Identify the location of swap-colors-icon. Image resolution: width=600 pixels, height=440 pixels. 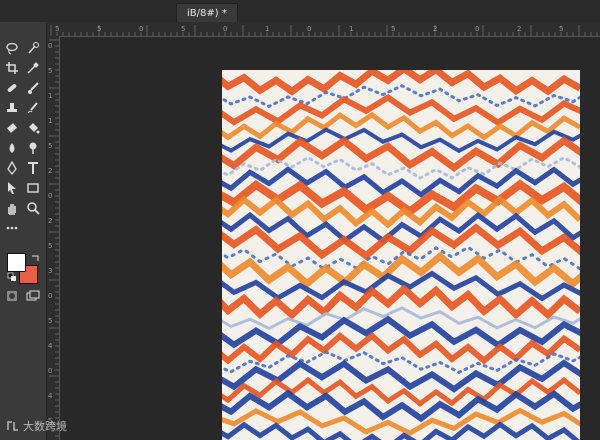
(35, 258).